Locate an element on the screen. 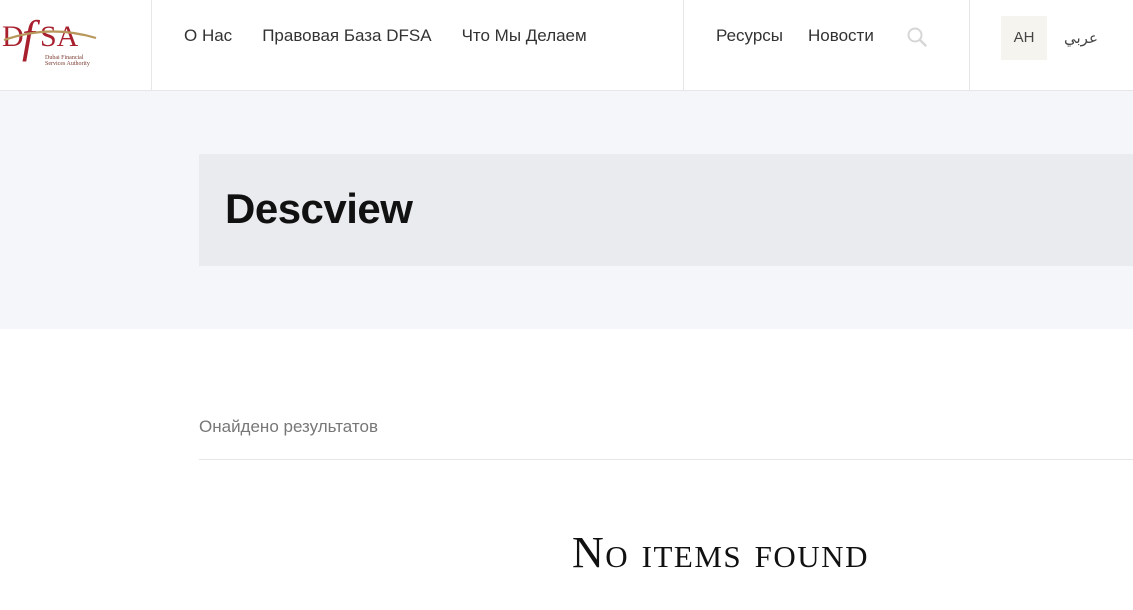 Image resolution: width=1133 pixels, height=610 pixels. page-title: Descview is located at coordinates (319, 208).